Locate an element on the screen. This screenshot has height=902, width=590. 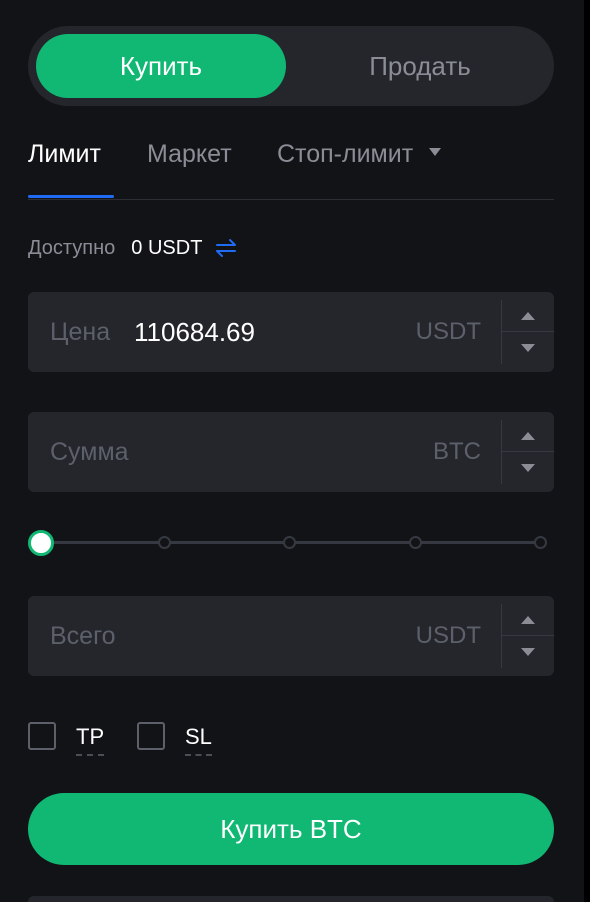
amount-field: Сумма BTC is located at coordinates (291, 452).